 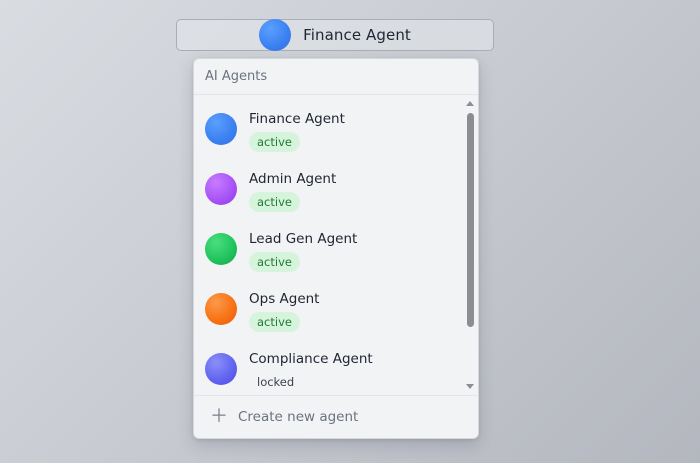 I want to click on create-agent-button: ＋ Create new agent, so click(x=336, y=416).